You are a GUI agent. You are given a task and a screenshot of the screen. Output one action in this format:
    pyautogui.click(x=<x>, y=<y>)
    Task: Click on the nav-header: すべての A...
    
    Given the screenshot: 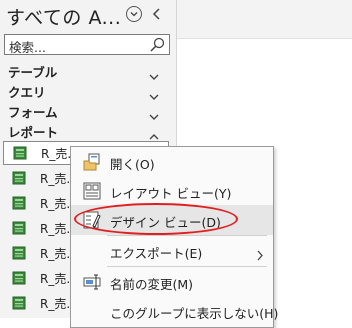 What is the action you would take?
    pyautogui.click(x=88, y=16)
    